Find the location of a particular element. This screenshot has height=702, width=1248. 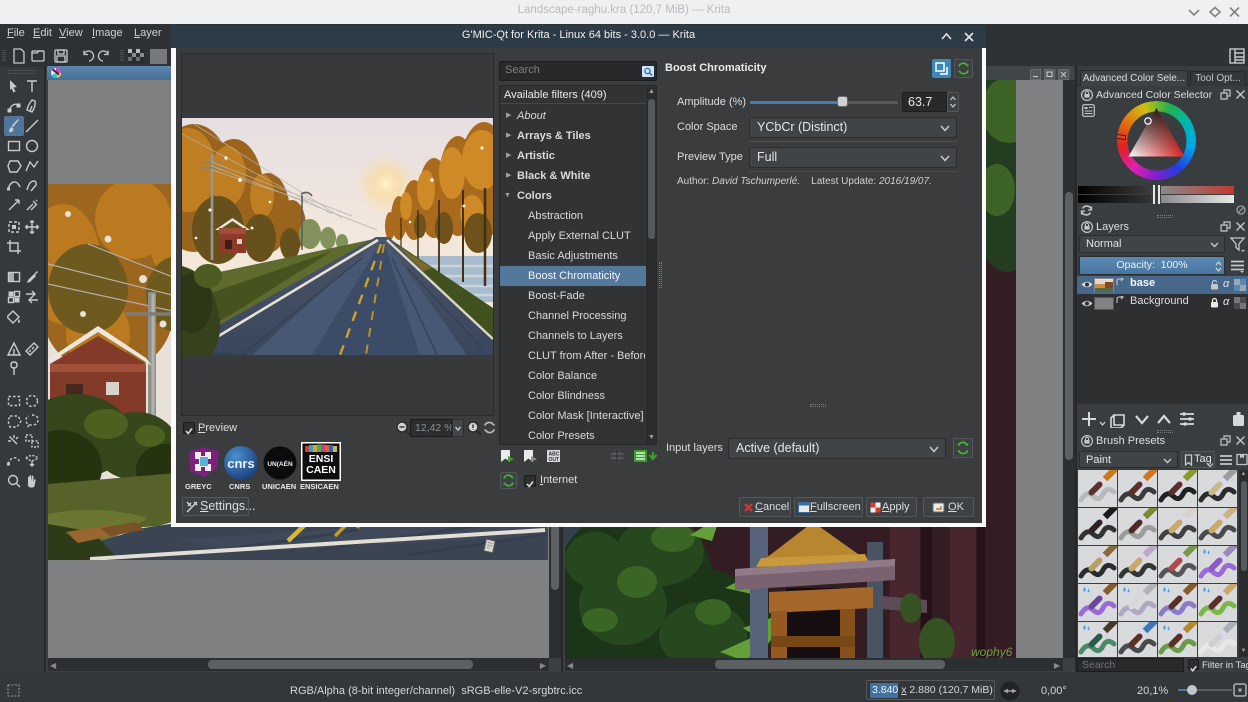

svg-text: UN(AĖN is located at coordinates (280, 464).